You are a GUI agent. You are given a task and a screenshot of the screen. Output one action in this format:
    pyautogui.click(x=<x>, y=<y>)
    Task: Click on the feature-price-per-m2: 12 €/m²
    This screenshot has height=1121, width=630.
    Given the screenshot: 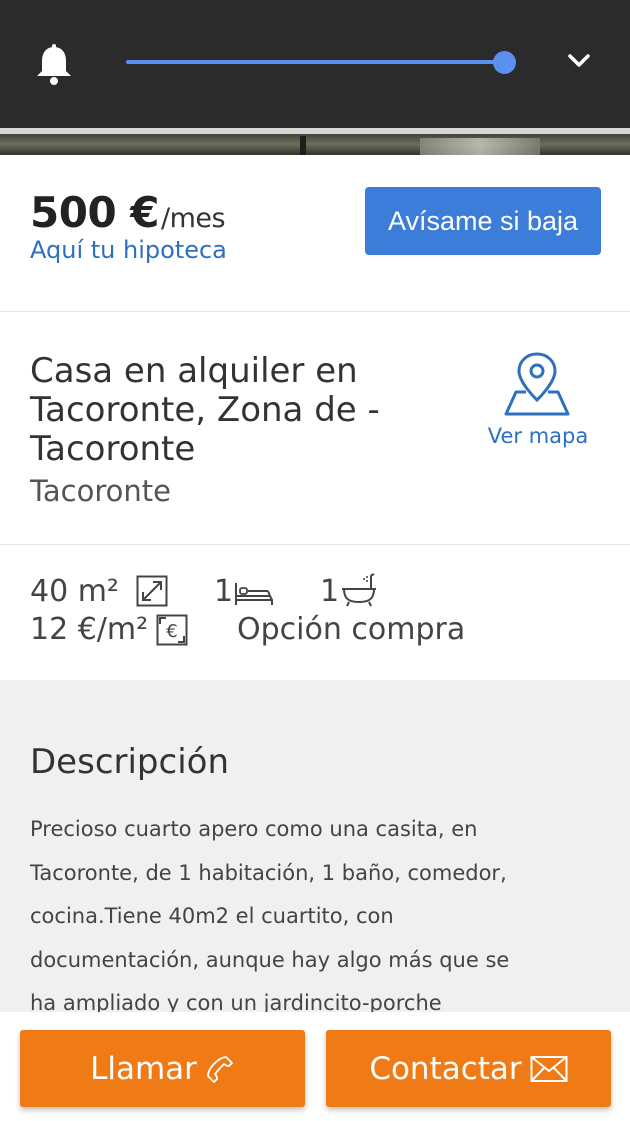 What is the action you would take?
    pyautogui.click(x=89, y=629)
    